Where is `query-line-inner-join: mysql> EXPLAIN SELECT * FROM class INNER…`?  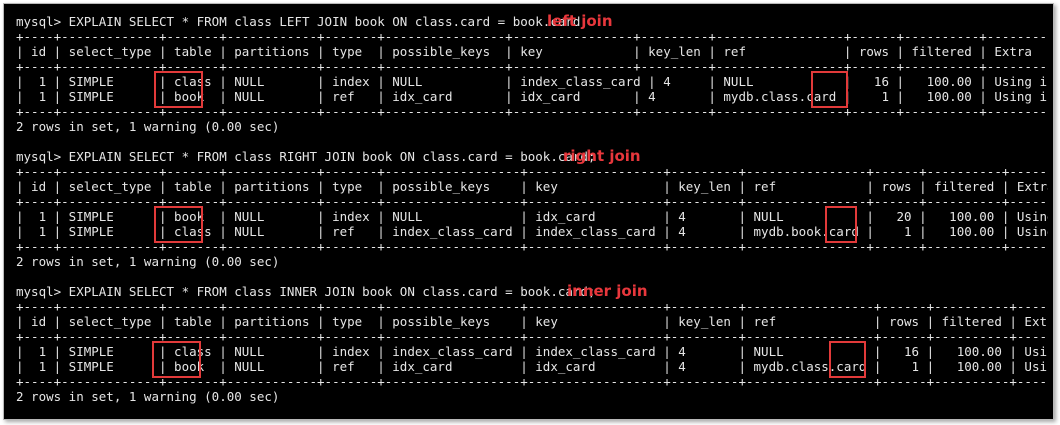
query-line-inner-join: mysql> EXPLAIN SELECT * FROM class INNER… is located at coordinates (306, 291).